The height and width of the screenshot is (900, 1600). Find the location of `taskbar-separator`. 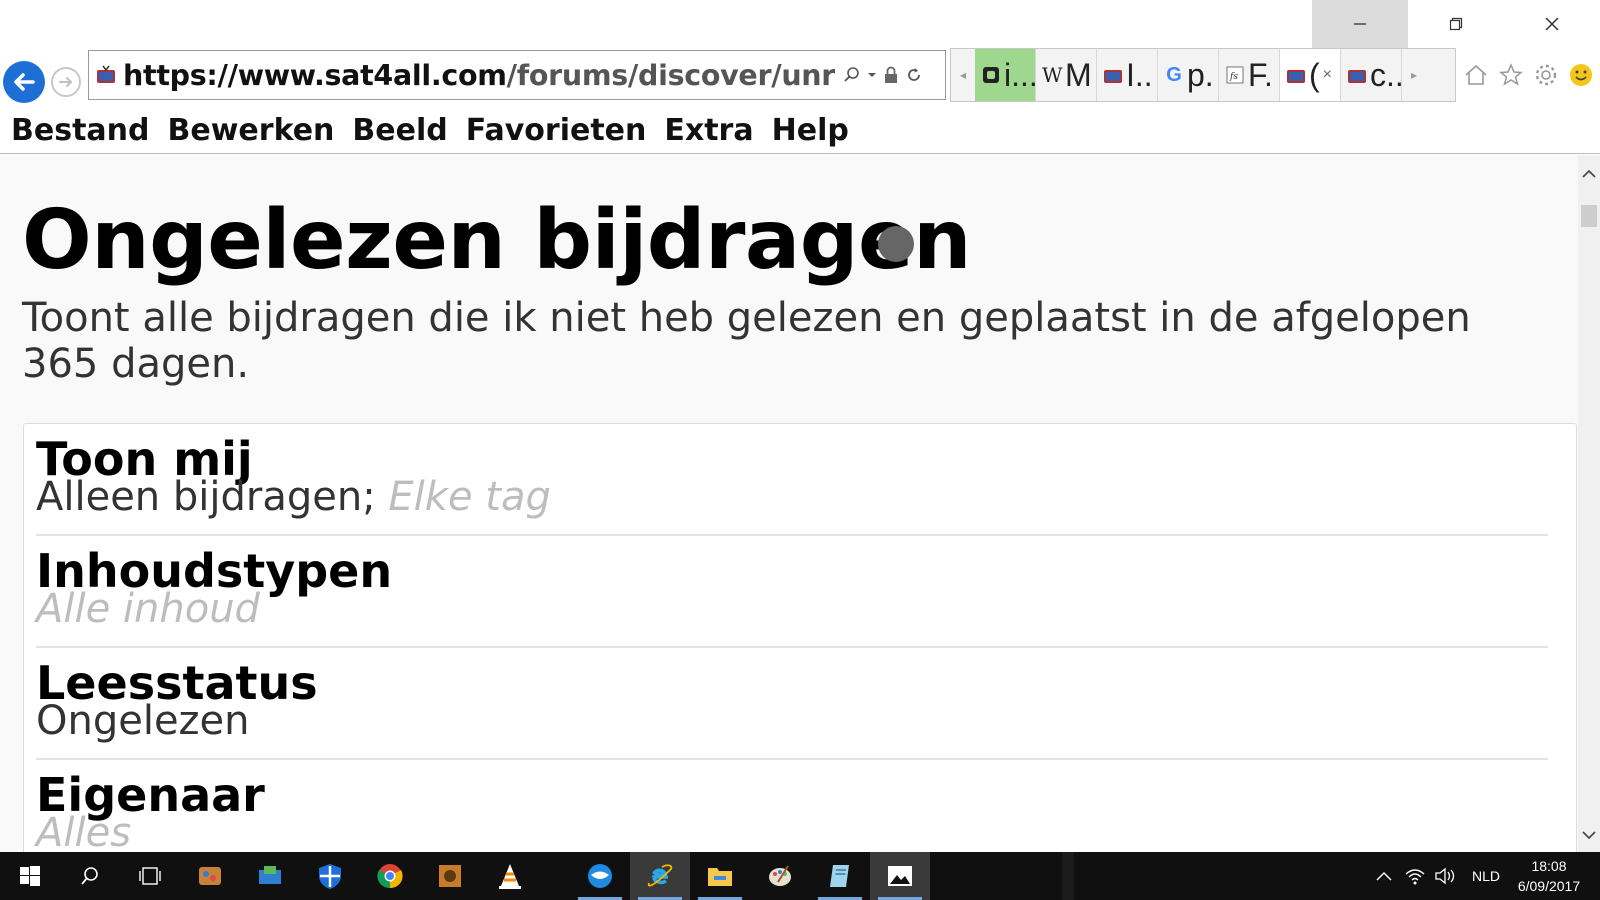

taskbar-separator is located at coordinates (1068, 876).